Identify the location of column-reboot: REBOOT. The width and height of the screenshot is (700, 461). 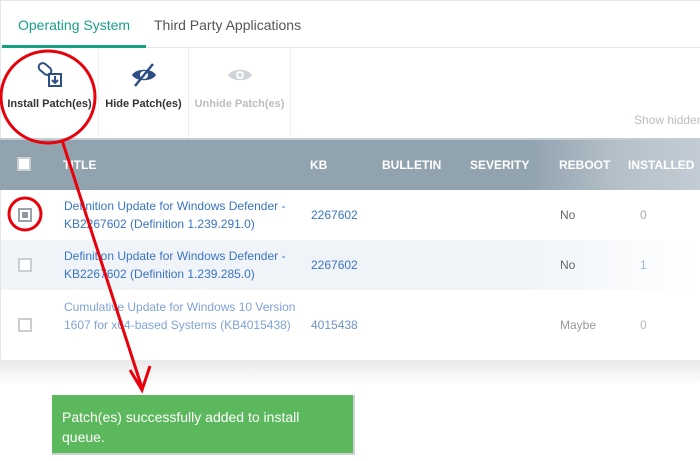
(584, 165).